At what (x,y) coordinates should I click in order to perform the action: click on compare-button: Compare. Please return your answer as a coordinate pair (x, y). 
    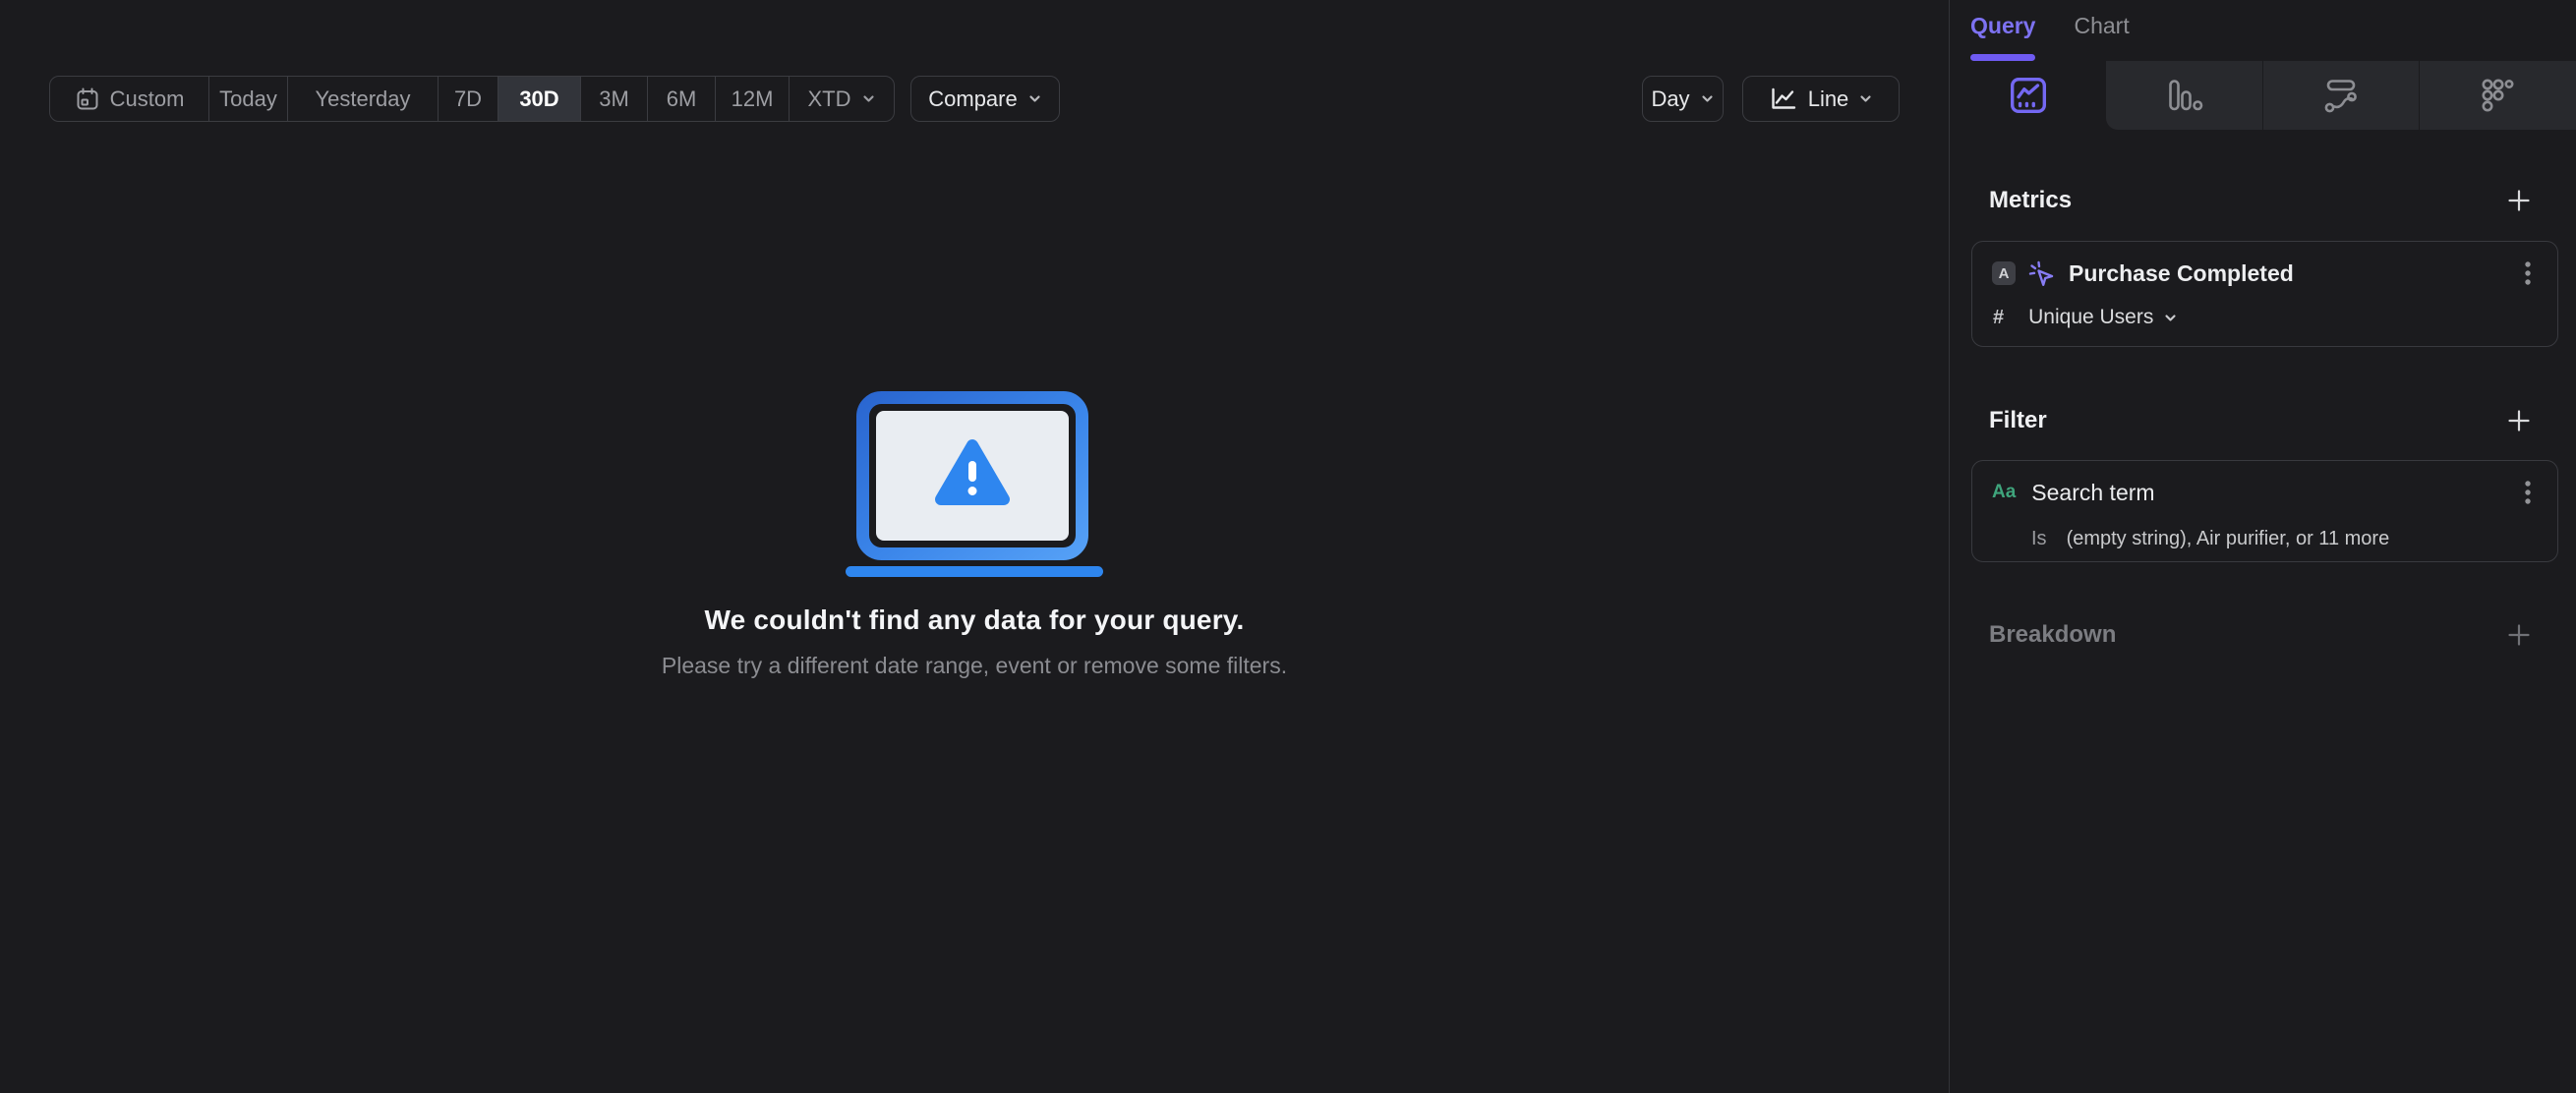
    Looking at the image, I should click on (985, 99).